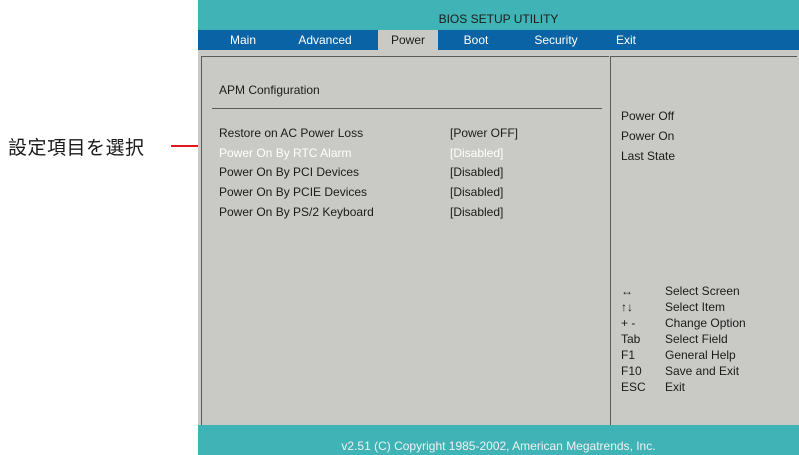 This screenshot has width=799, height=455. What do you see at coordinates (631, 371) in the screenshot?
I see `key-hint-key: F10` at bounding box center [631, 371].